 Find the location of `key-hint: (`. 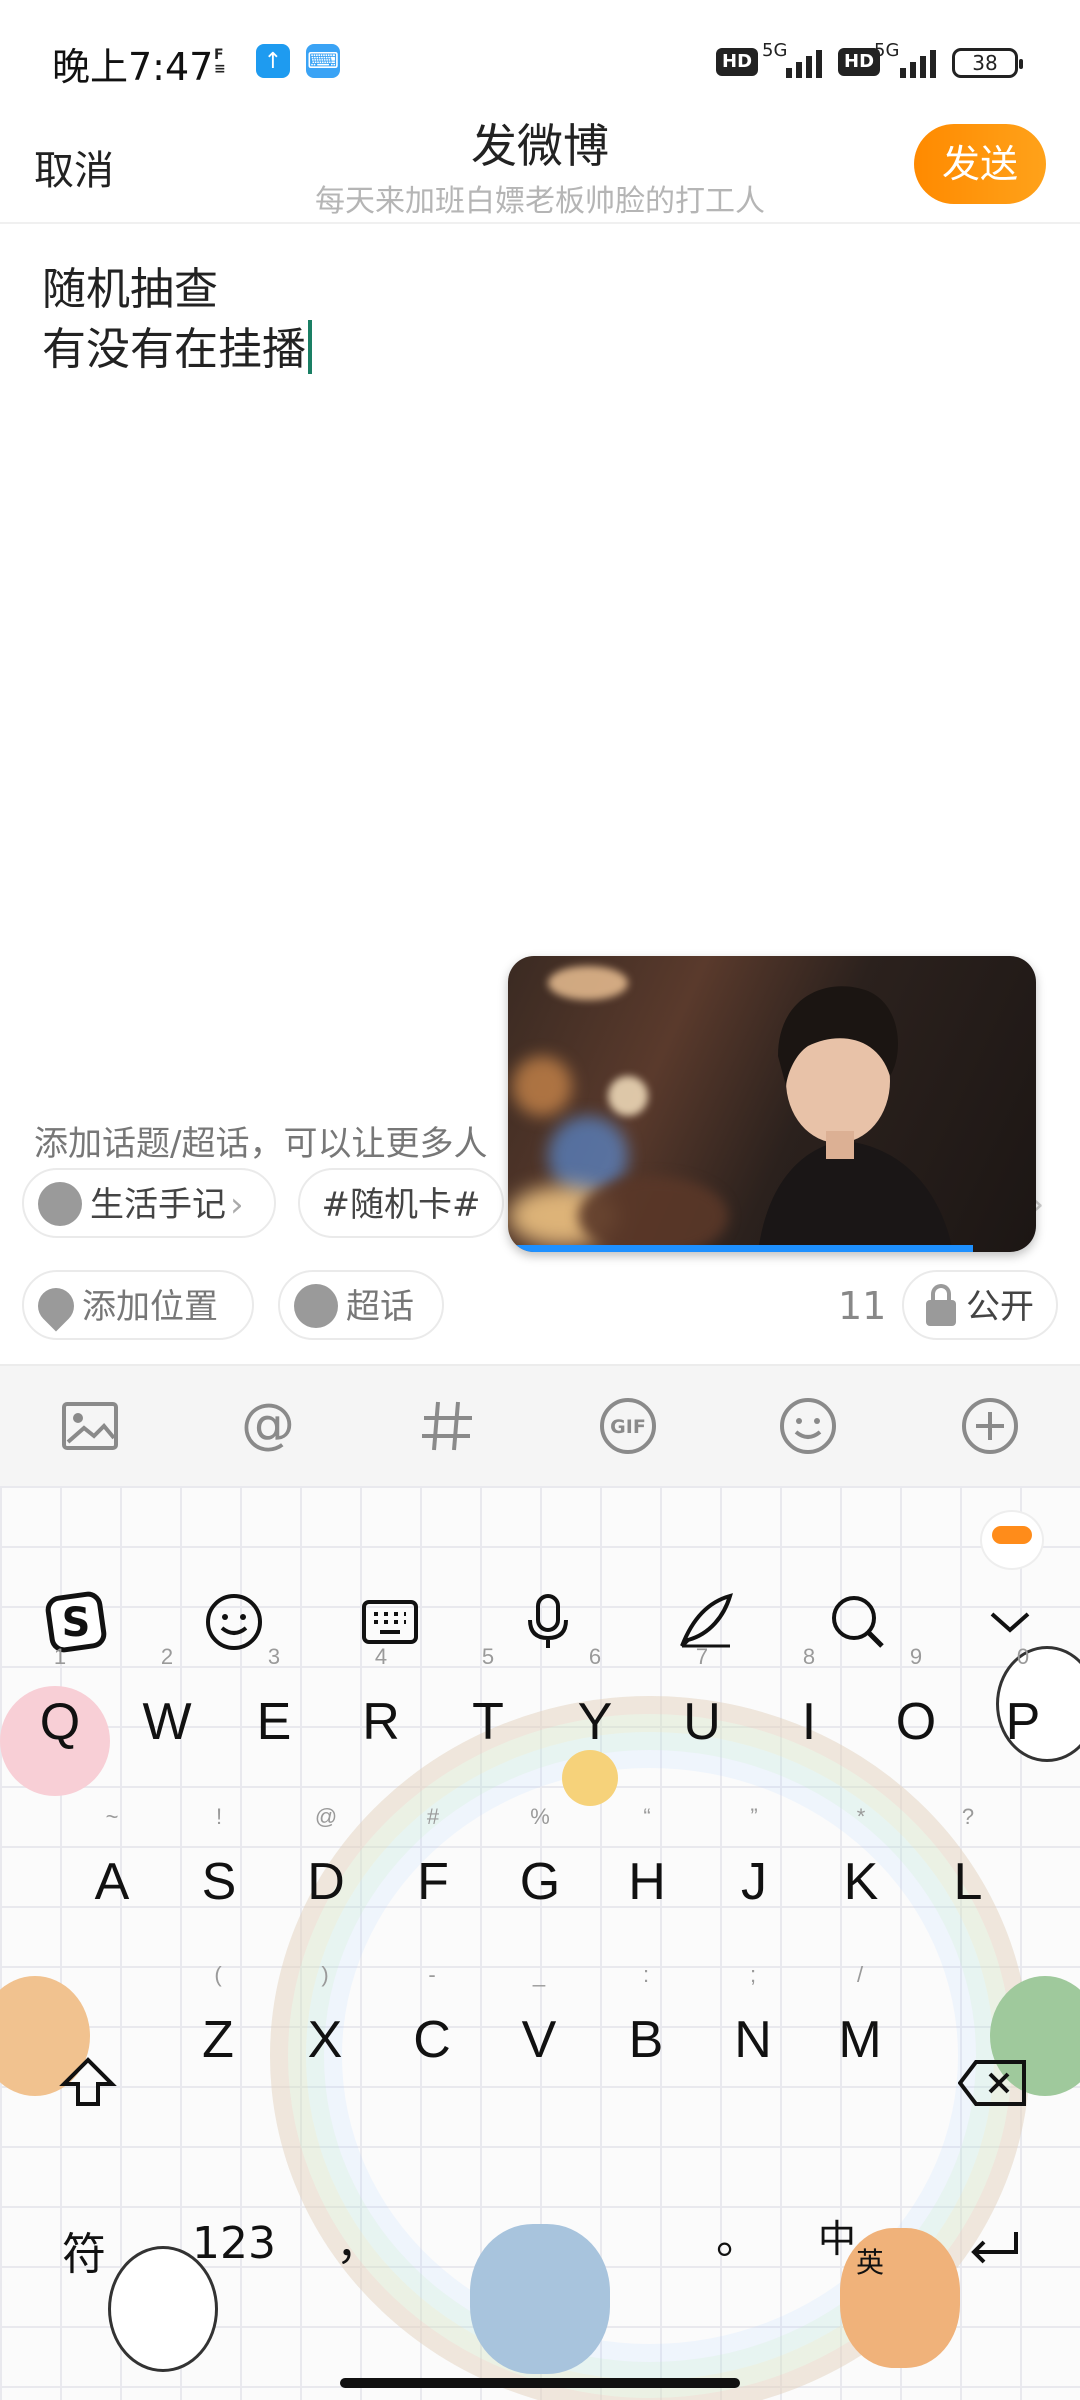

key-hint: ( is located at coordinates (218, 1974).